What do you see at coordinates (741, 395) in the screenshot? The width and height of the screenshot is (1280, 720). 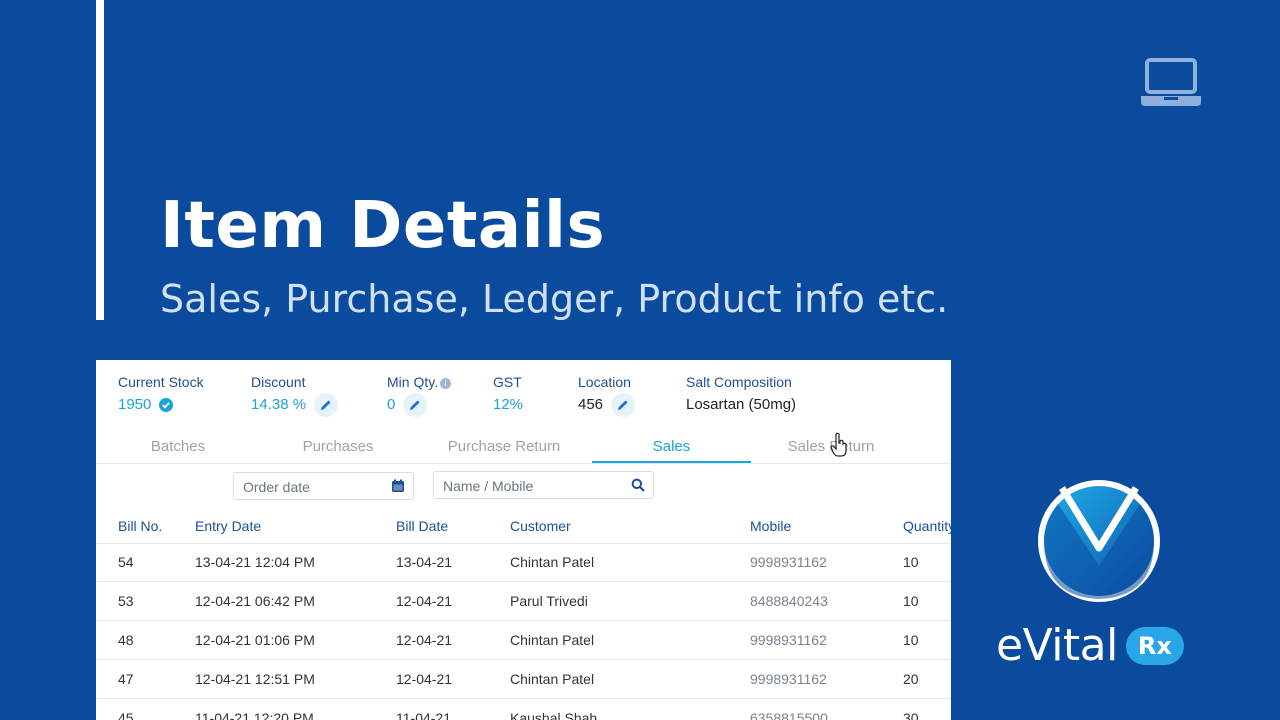 I see `stat-salt-composition: Salt Composition Losartan (50mg)` at bounding box center [741, 395].